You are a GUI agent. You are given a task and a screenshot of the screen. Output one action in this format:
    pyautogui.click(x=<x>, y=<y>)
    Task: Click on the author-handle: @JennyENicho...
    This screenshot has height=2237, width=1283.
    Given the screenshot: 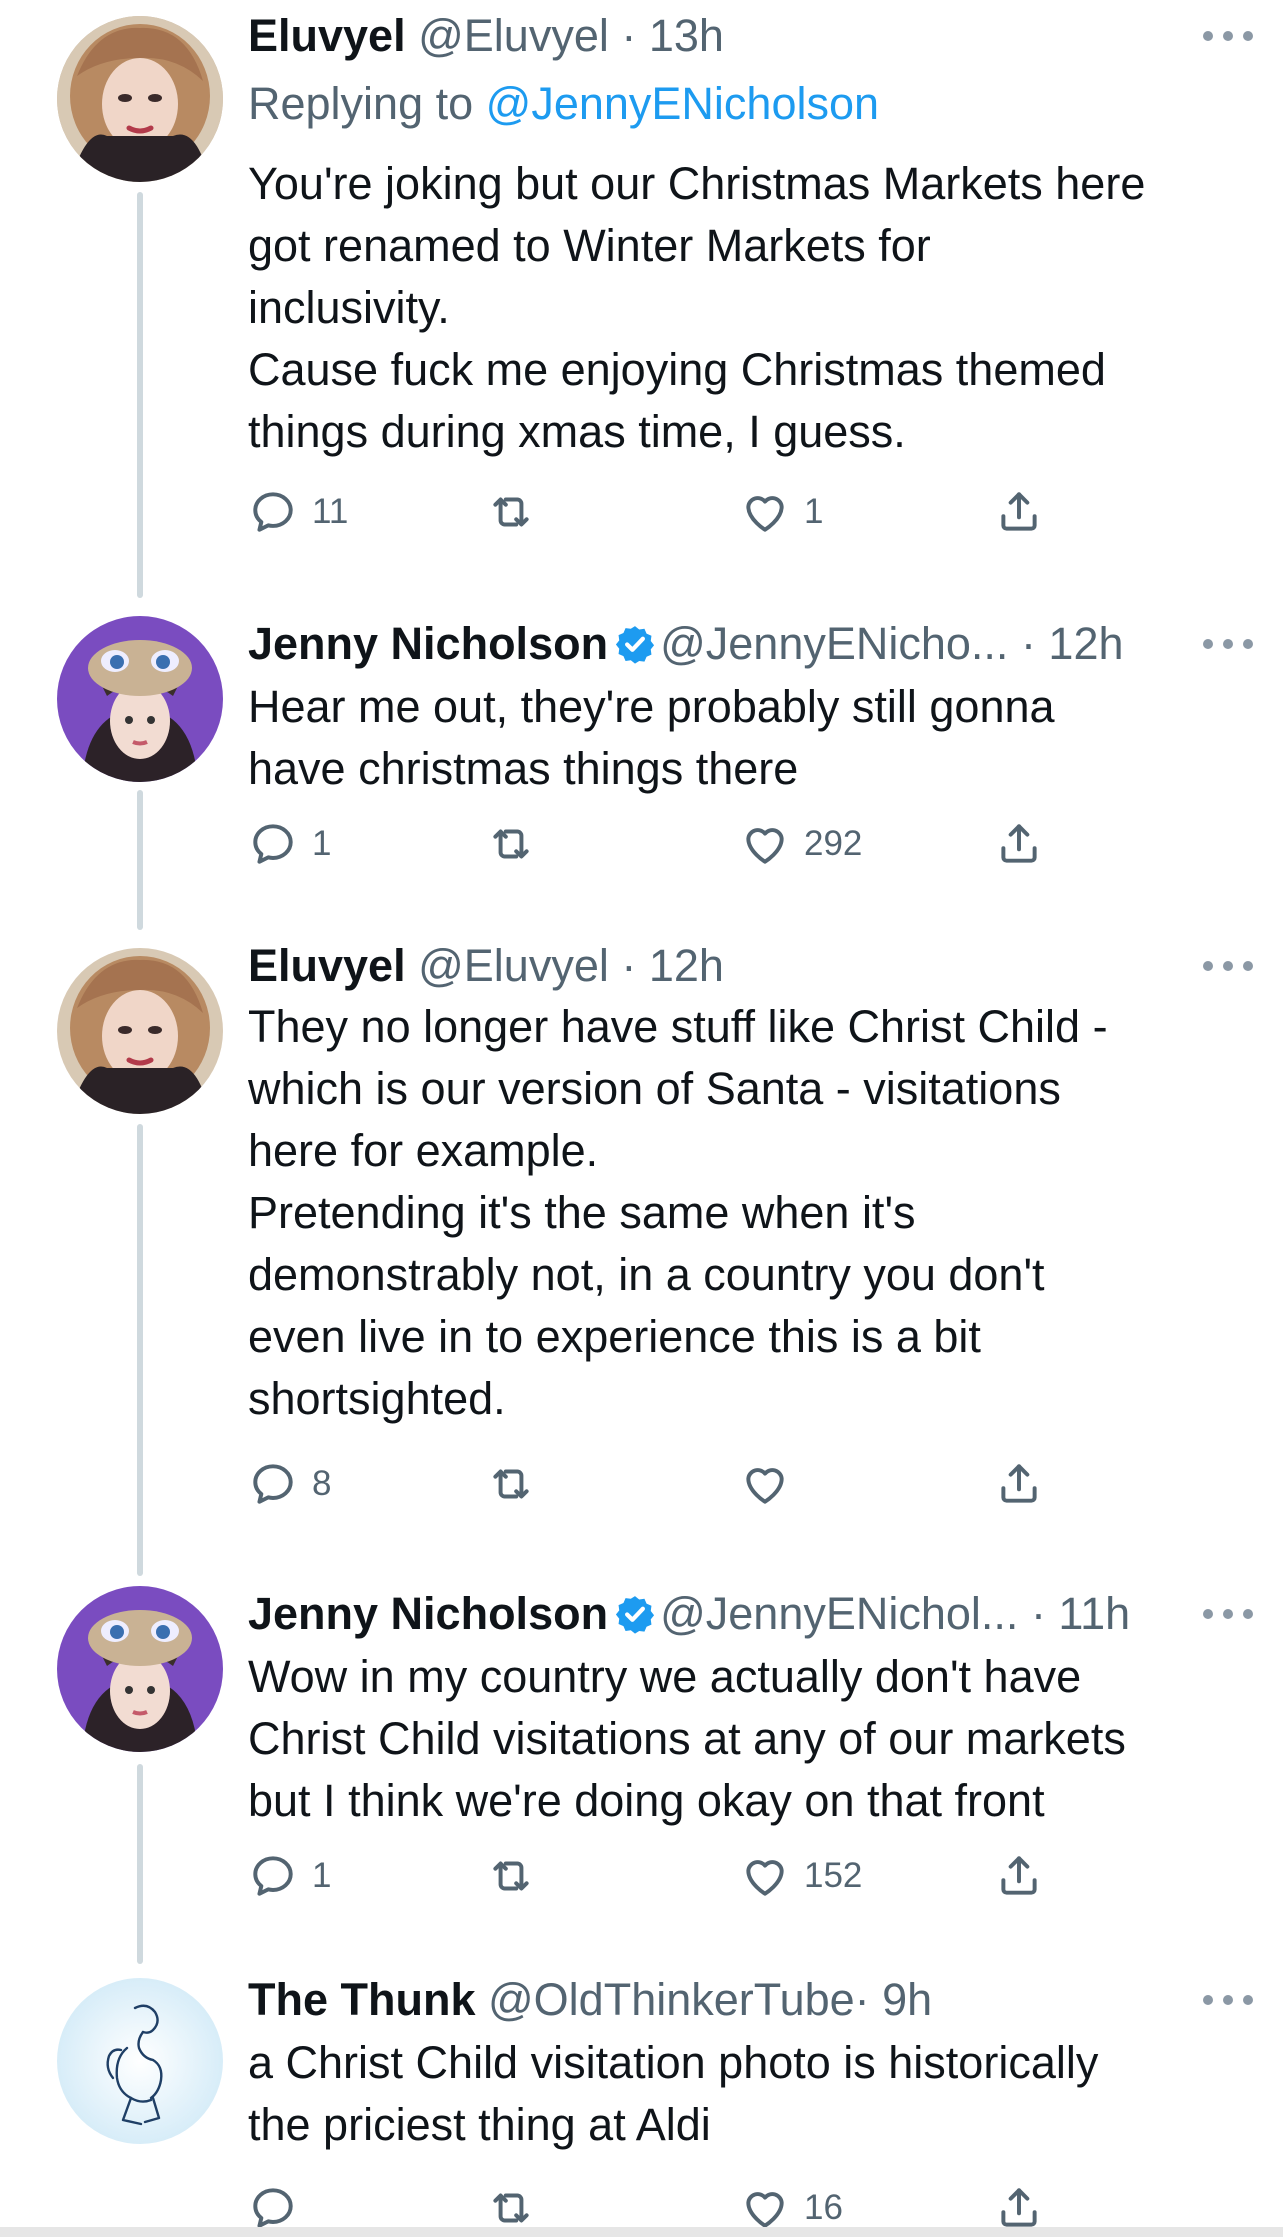 What is the action you would take?
    pyautogui.click(x=834, y=643)
    